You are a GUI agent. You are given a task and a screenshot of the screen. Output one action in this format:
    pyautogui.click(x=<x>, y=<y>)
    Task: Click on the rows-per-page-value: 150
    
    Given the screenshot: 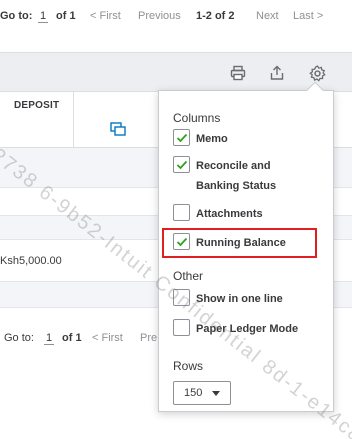 What is the action you would take?
    pyautogui.click(x=193, y=393)
    